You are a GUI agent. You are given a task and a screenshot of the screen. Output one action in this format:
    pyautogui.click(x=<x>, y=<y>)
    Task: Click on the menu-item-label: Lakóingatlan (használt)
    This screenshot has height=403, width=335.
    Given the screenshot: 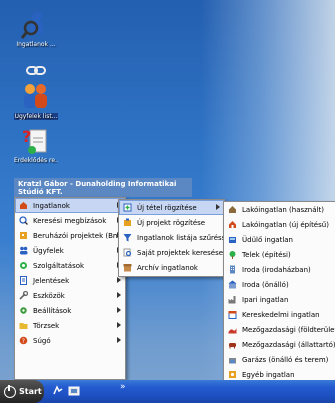 What is the action you would take?
    pyautogui.click(x=283, y=209)
    